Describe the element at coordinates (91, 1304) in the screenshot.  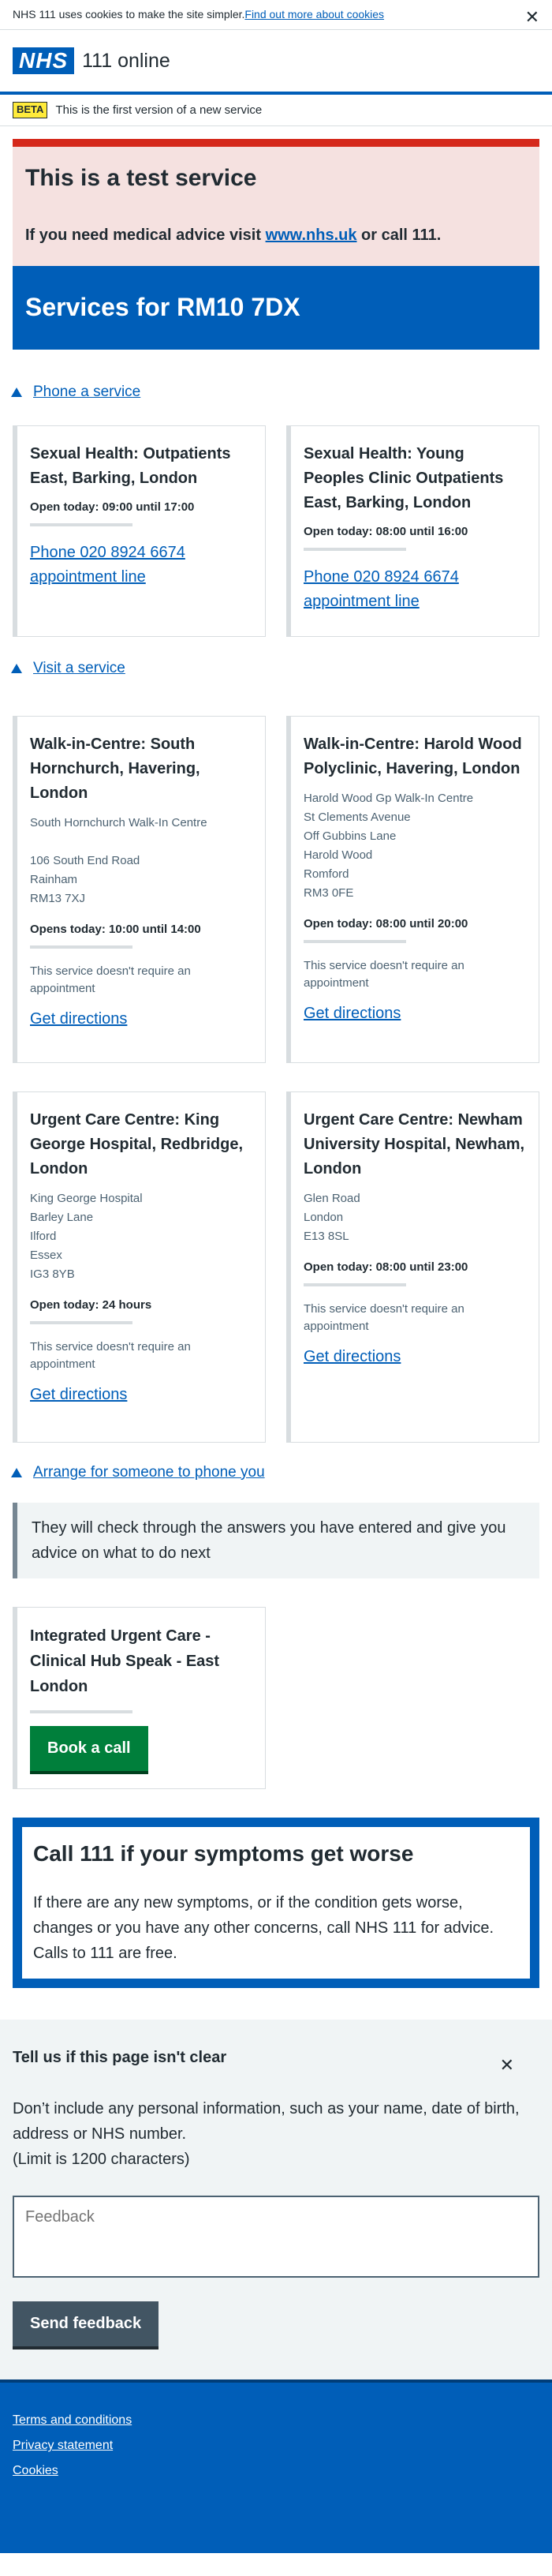
I see `opening-times: Open today: 24 hours` at that location.